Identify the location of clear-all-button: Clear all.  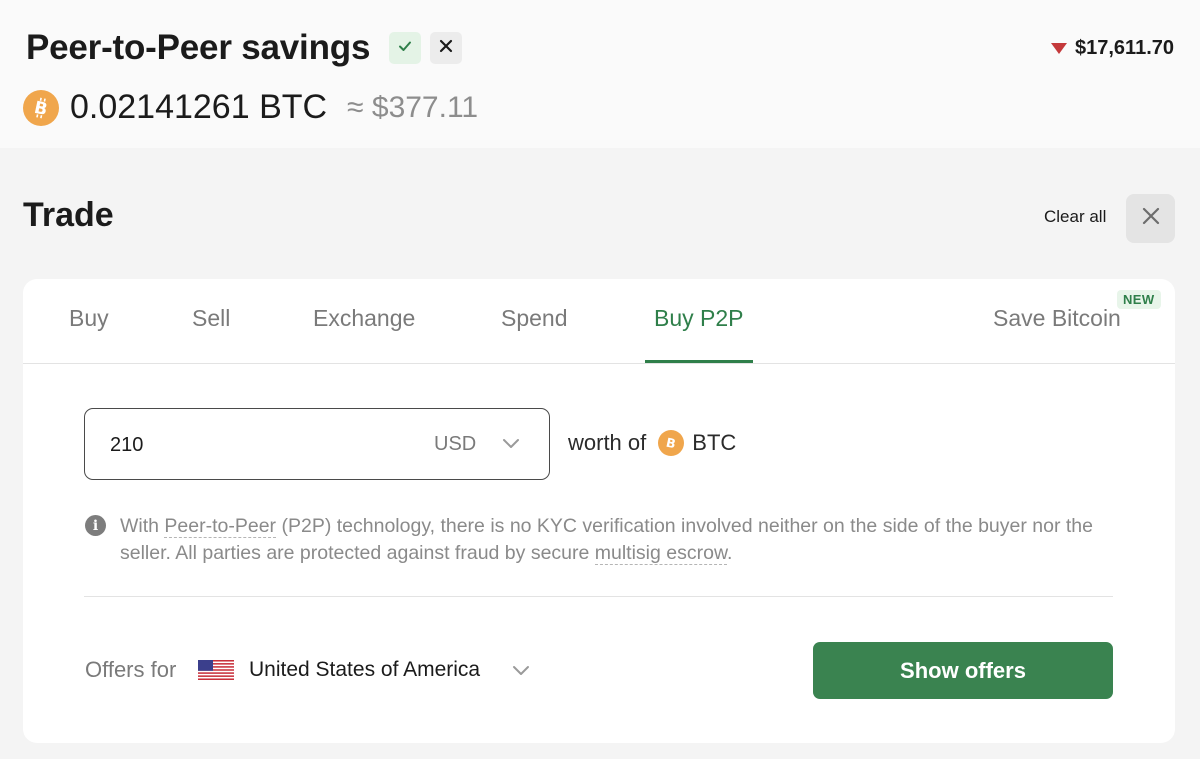
(1075, 217).